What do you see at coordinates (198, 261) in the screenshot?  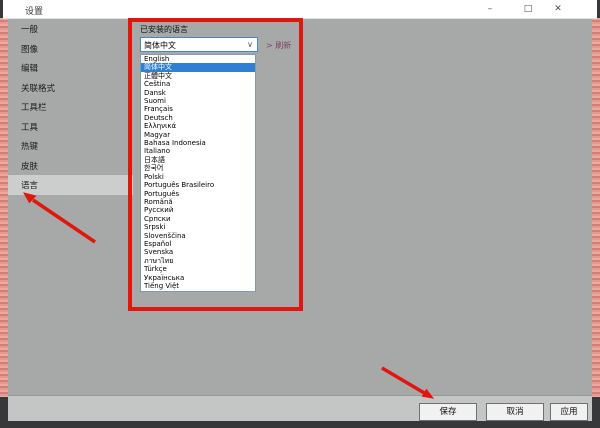 I see `language-option: ภาษาไทย` at bounding box center [198, 261].